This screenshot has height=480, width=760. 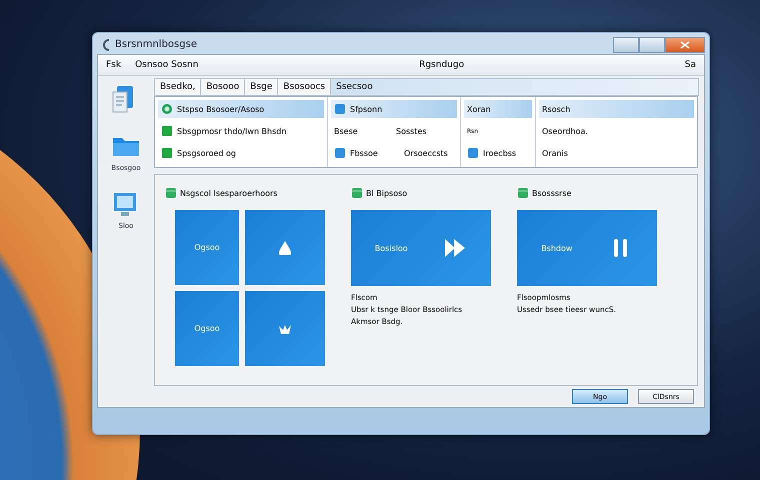 What do you see at coordinates (156, 44) in the screenshot?
I see `window-title: Bsrsnmnlbosgse` at bounding box center [156, 44].